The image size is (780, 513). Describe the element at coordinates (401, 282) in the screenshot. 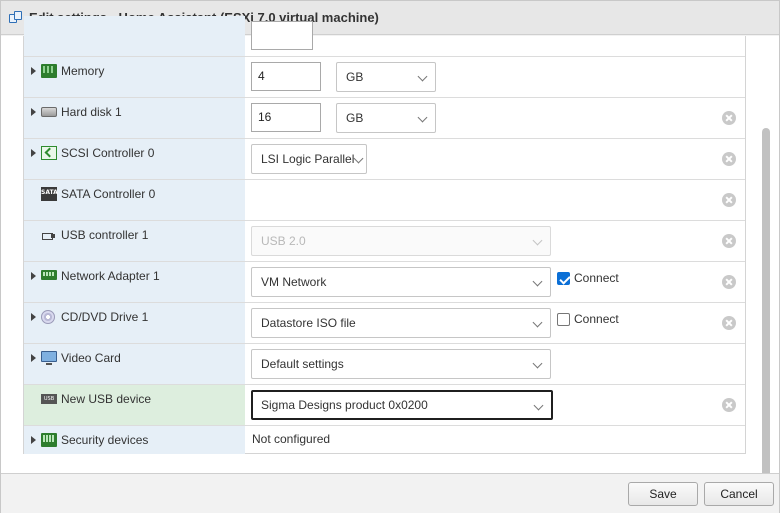

I see `network-select: VM Network` at that location.